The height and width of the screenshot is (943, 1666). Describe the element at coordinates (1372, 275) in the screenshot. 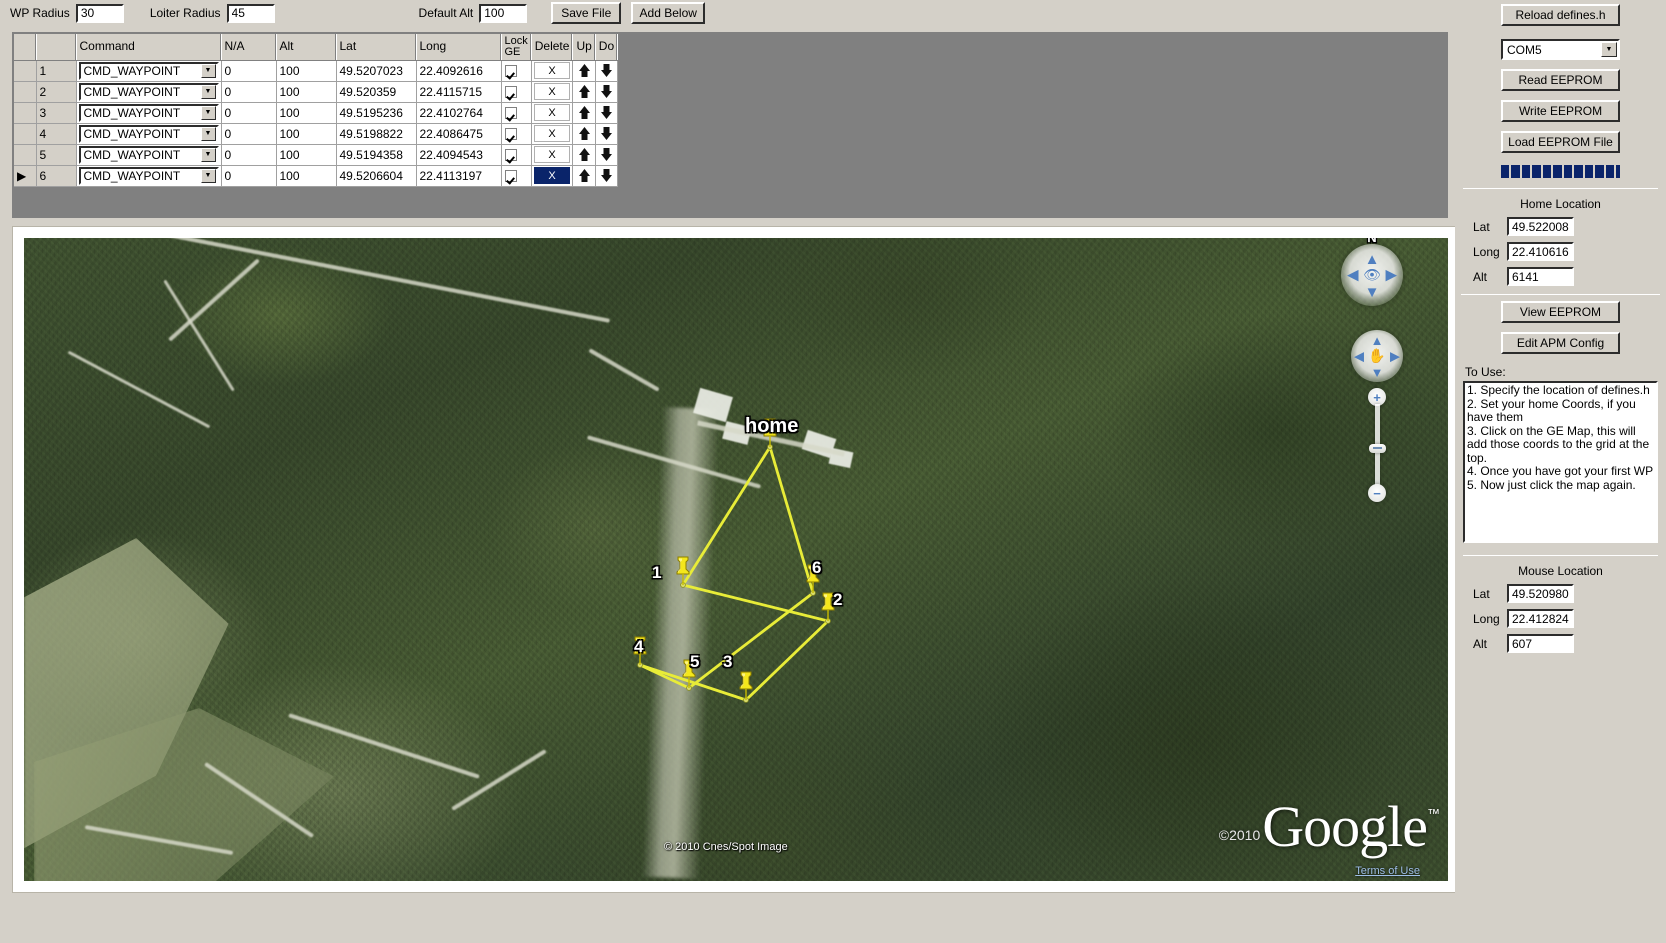

I see `look-around-eye-icon: 👁` at that location.